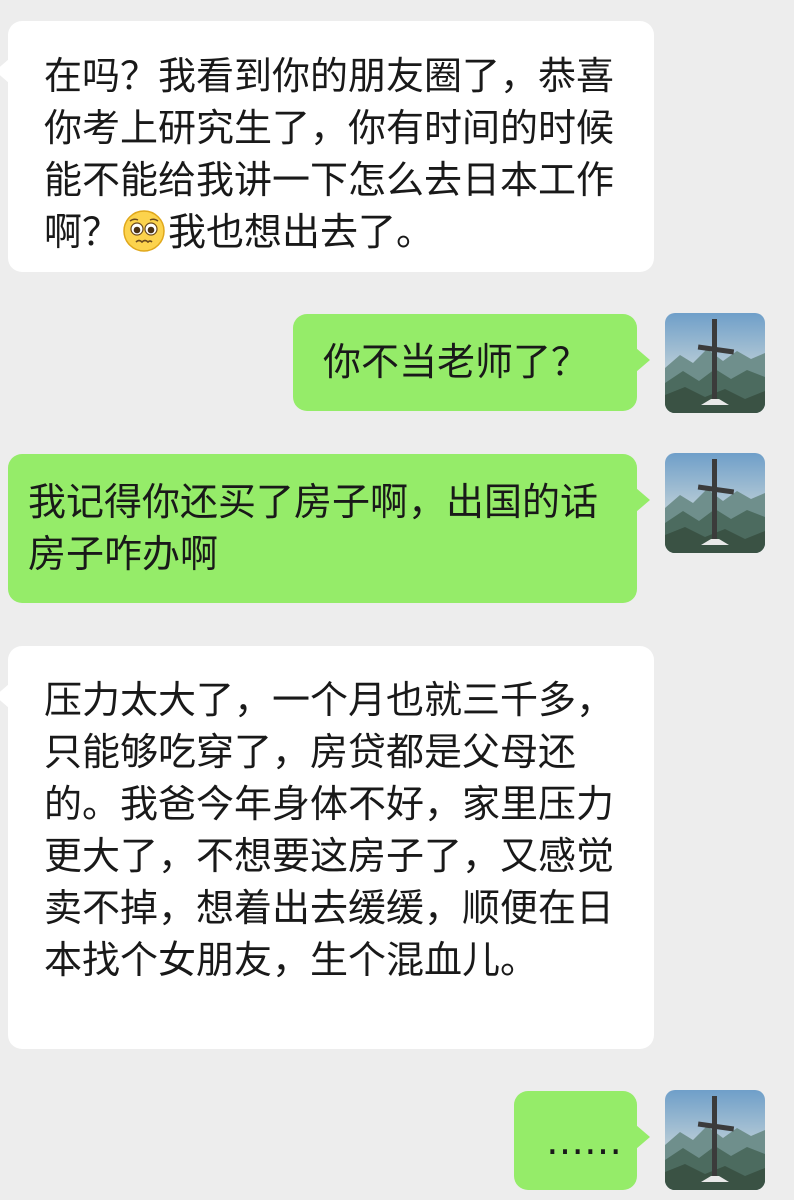 The width and height of the screenshot is (794, 1200). I want to click on message-text: 我记得你还买了房子啊，出国的话房子咋办啊, so click(313, 528).